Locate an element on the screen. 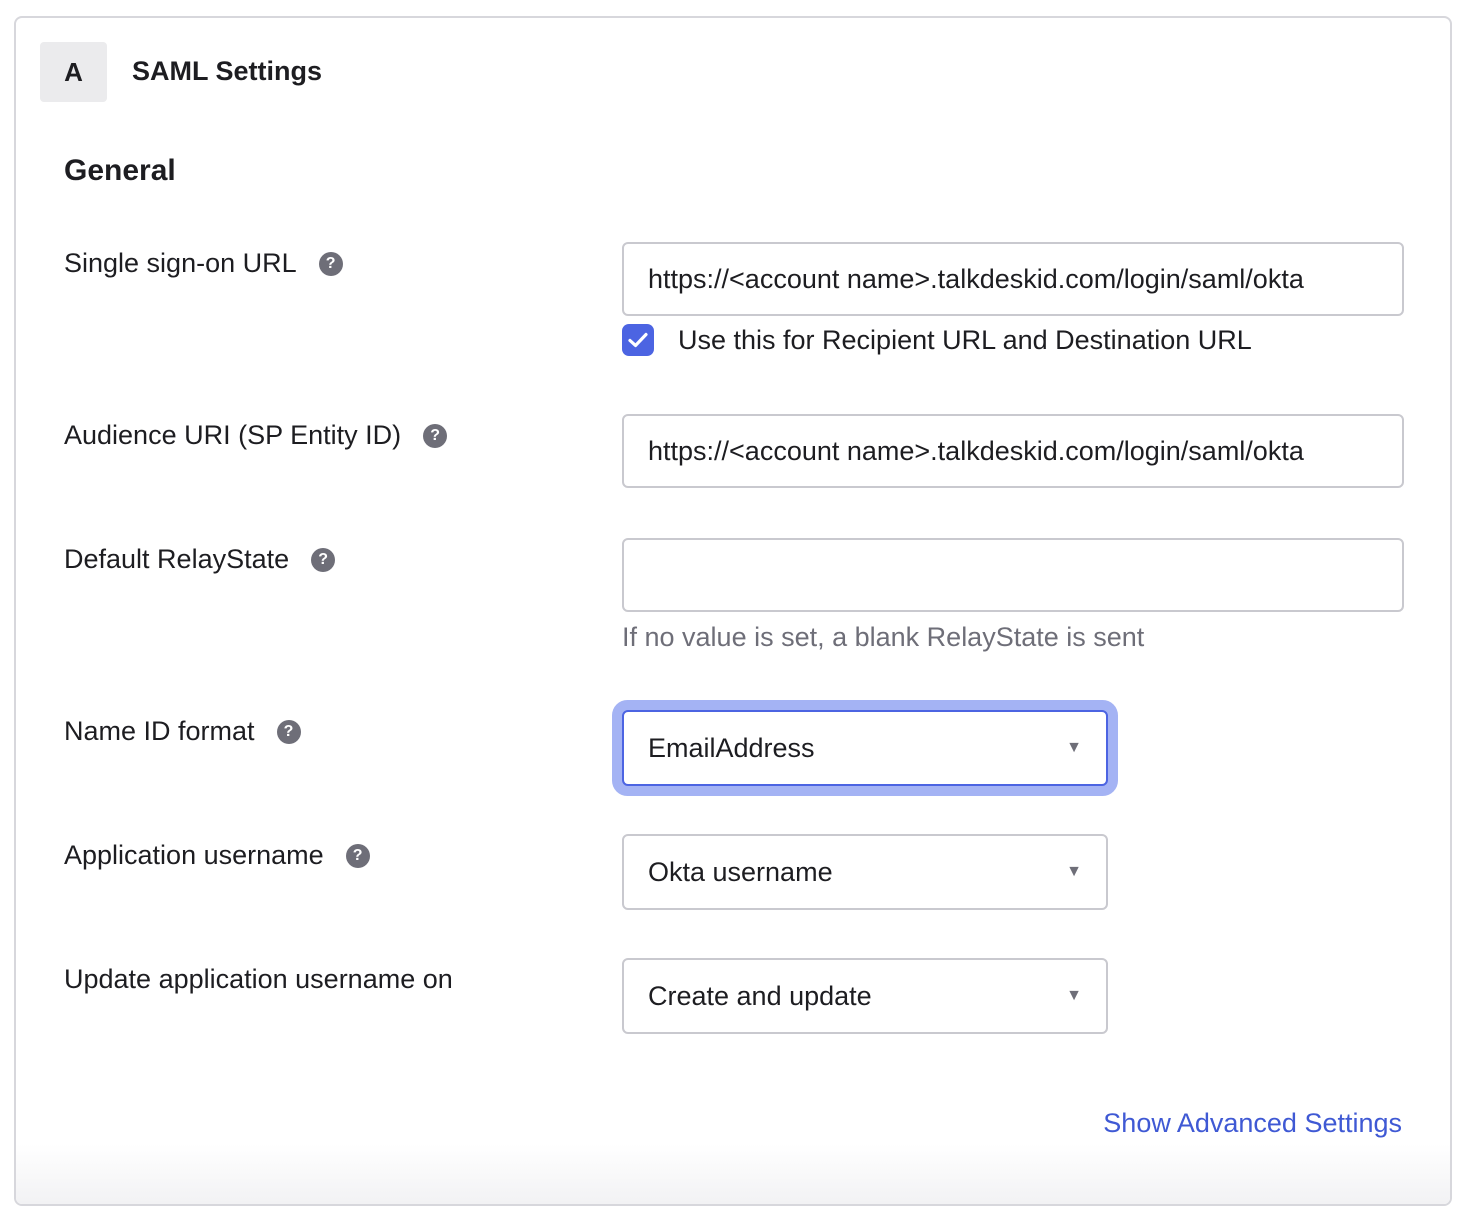  name-id-format-select: EmailAddress ▼ is located at coordinates (865, 748).